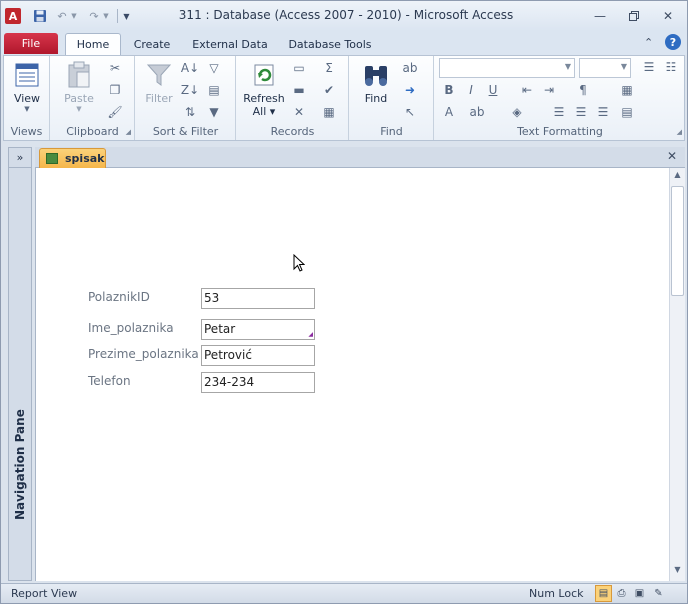  I want to click on font-color-icon: A, so click(449, 112).